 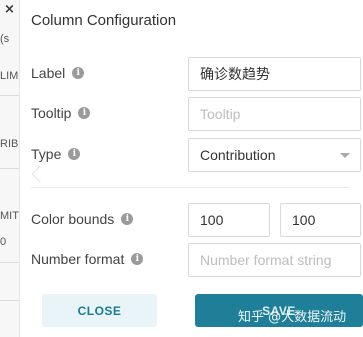 I want to click on label-field-label: Label i, so click(x=58, y=73).